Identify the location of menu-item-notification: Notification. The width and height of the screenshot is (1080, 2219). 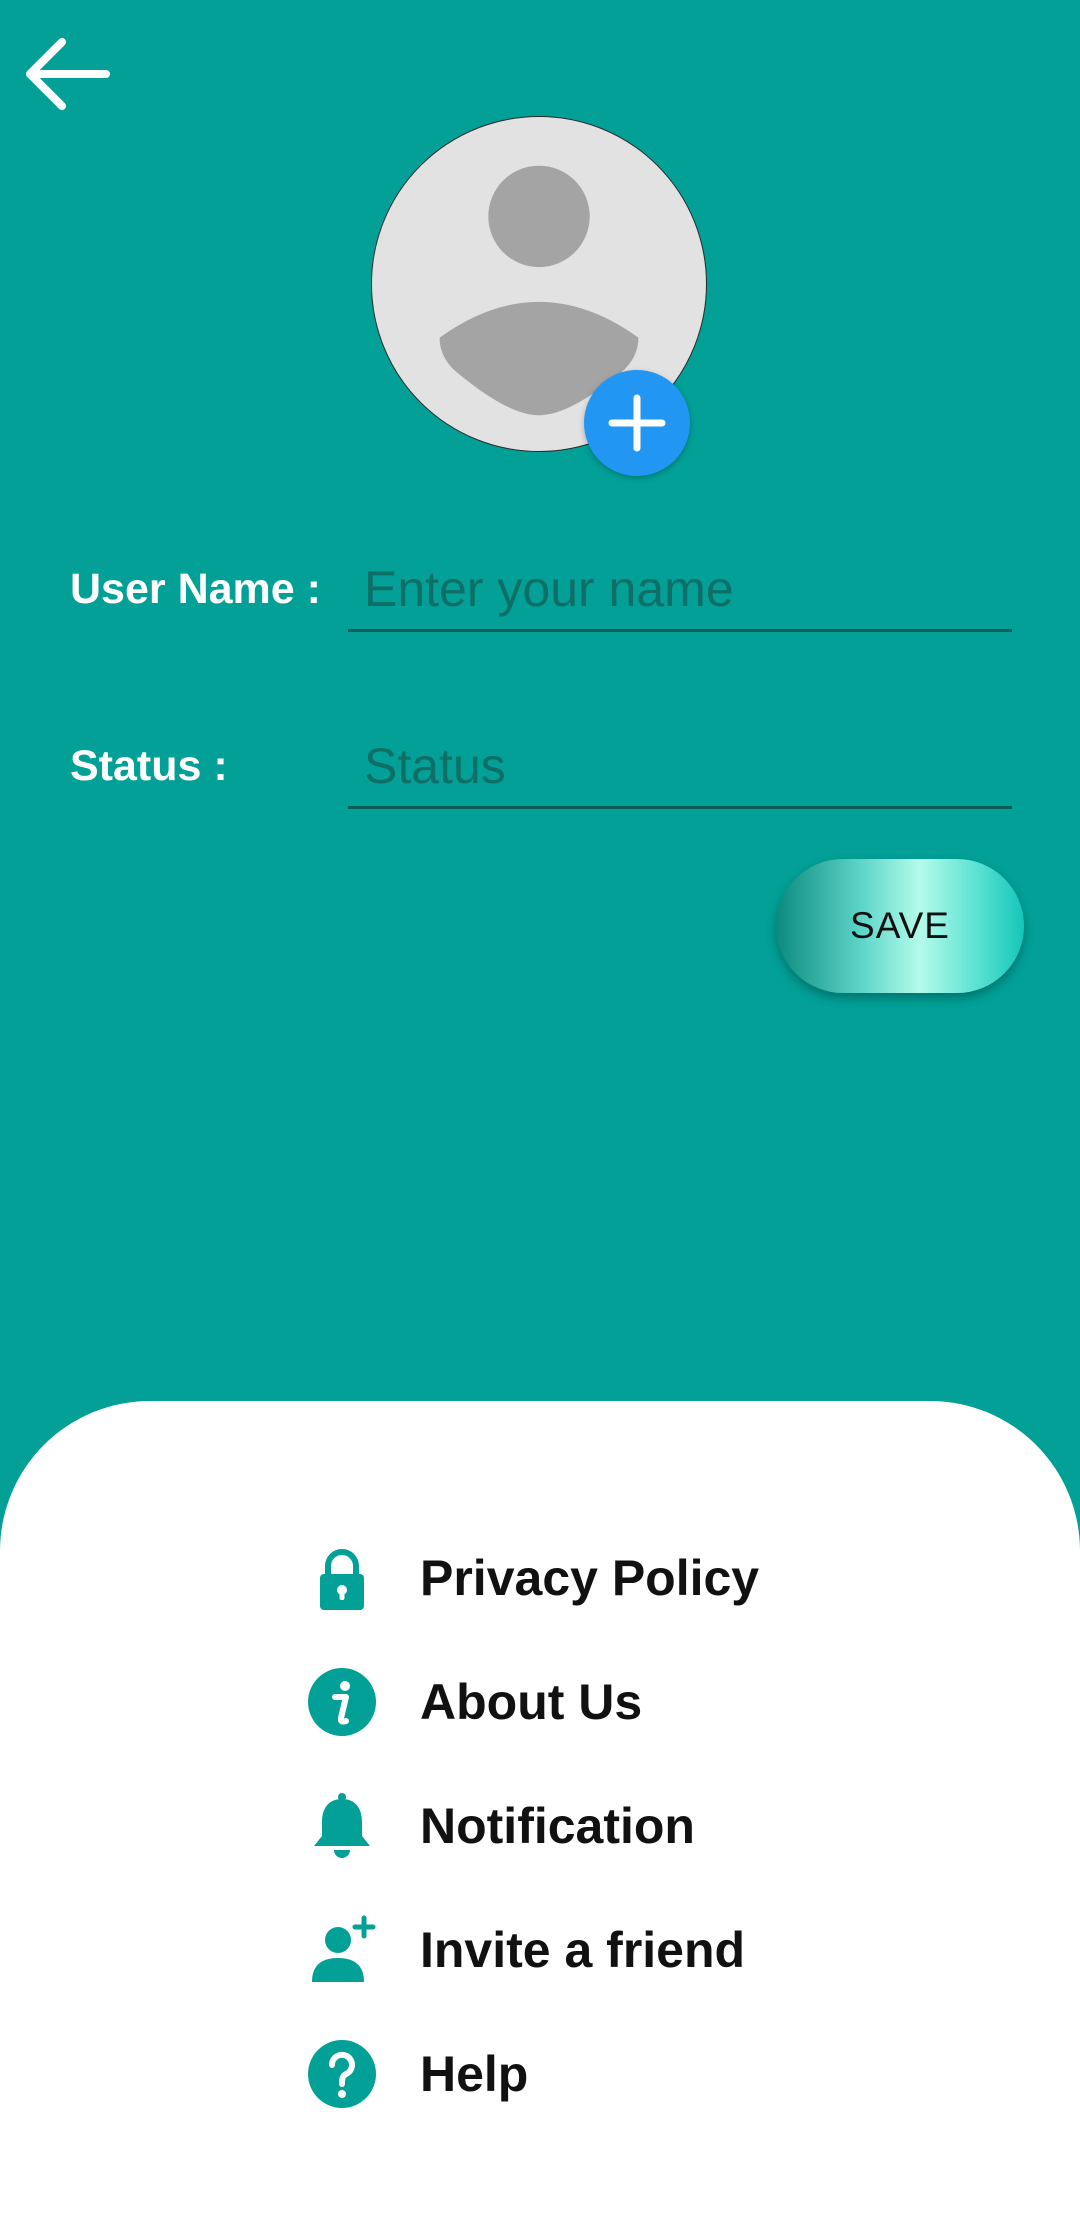
(500, 1826).